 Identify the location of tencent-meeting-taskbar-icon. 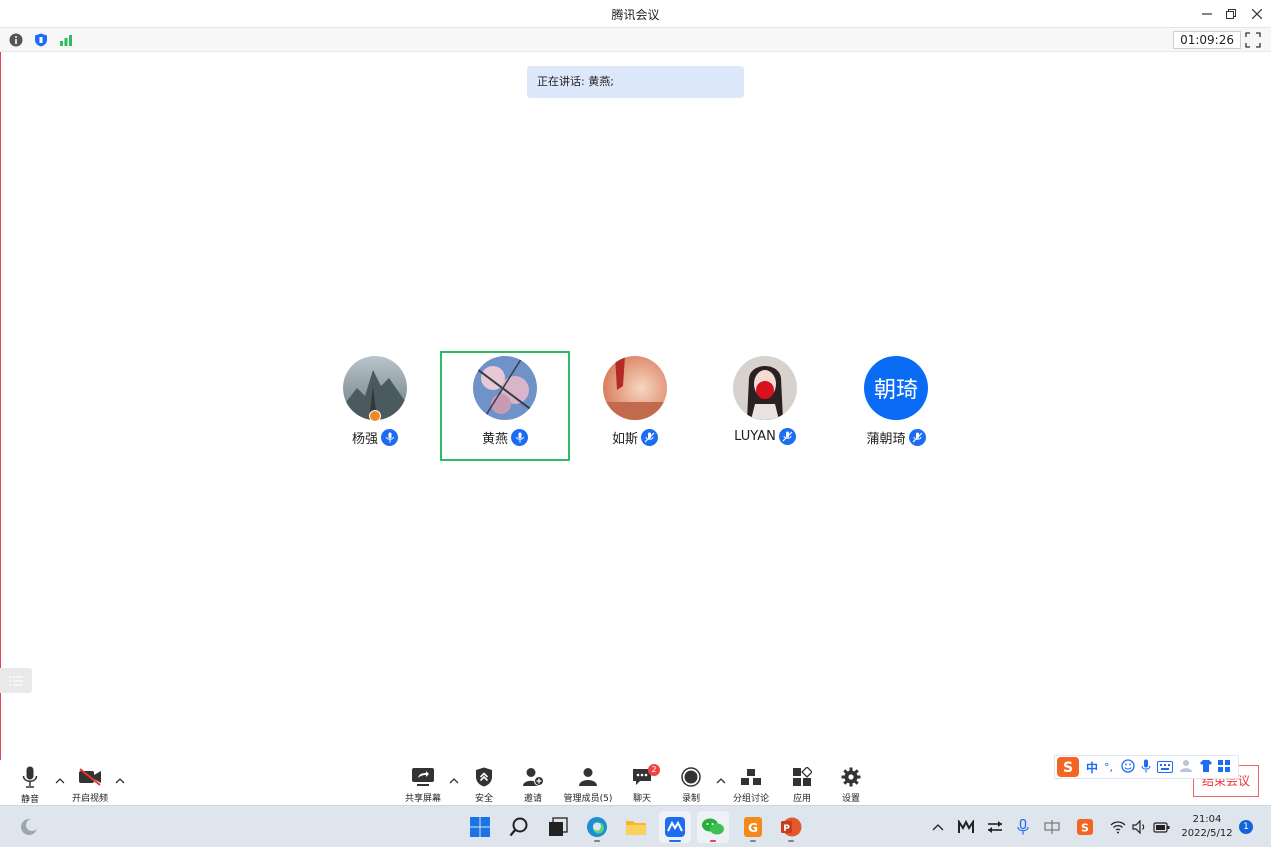
(675, 827).